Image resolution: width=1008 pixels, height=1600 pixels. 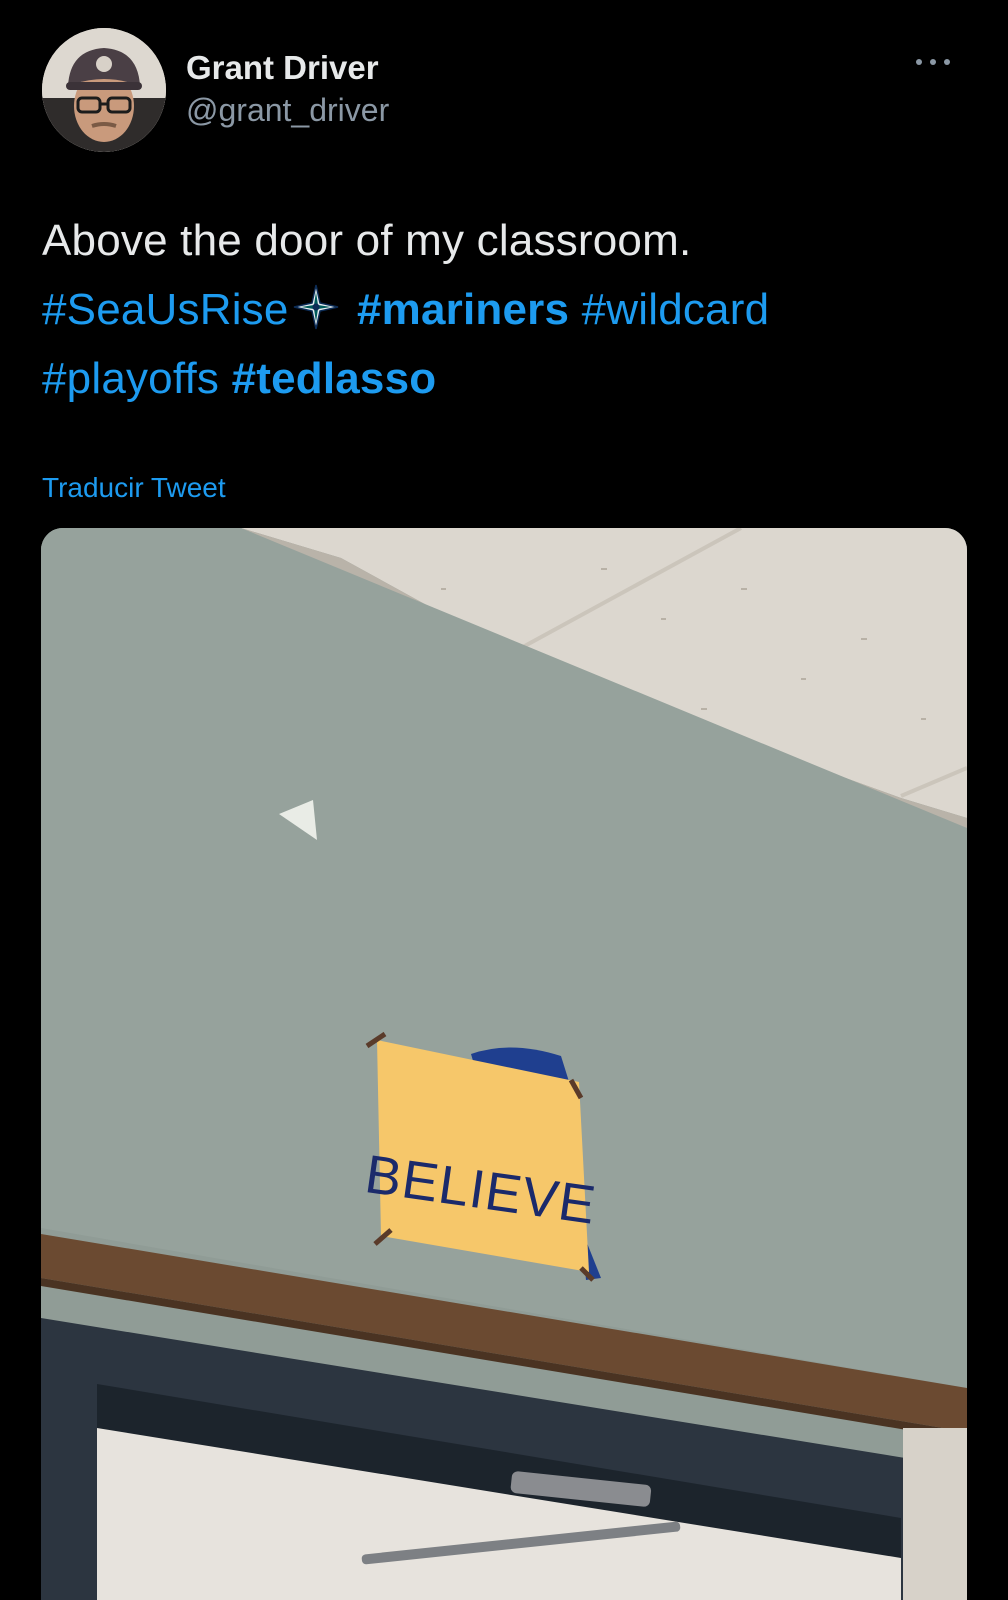 What do you see at coordinates (287, 89) in the screenshot?
I see `author-names: Grant Driver @grant_driver` at bounding box center [287, 89].